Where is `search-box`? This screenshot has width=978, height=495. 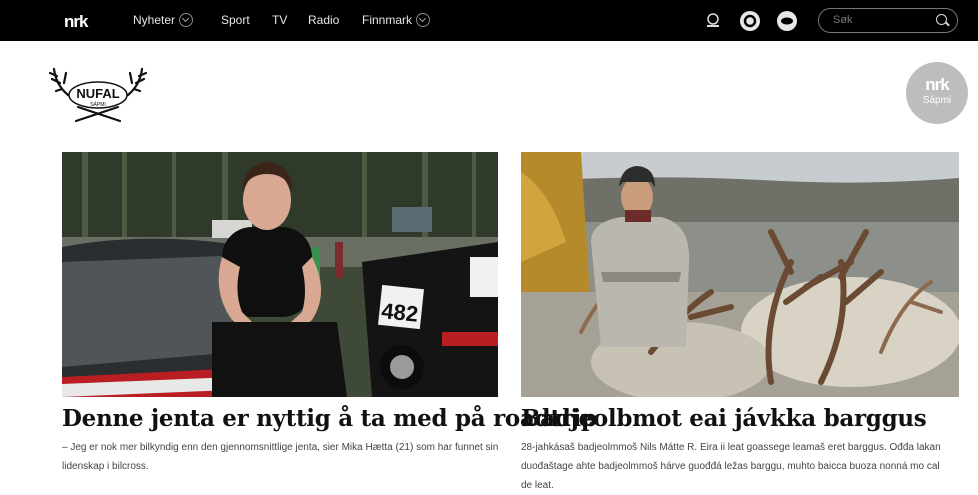 search-box is located at coordinates (888, 20).